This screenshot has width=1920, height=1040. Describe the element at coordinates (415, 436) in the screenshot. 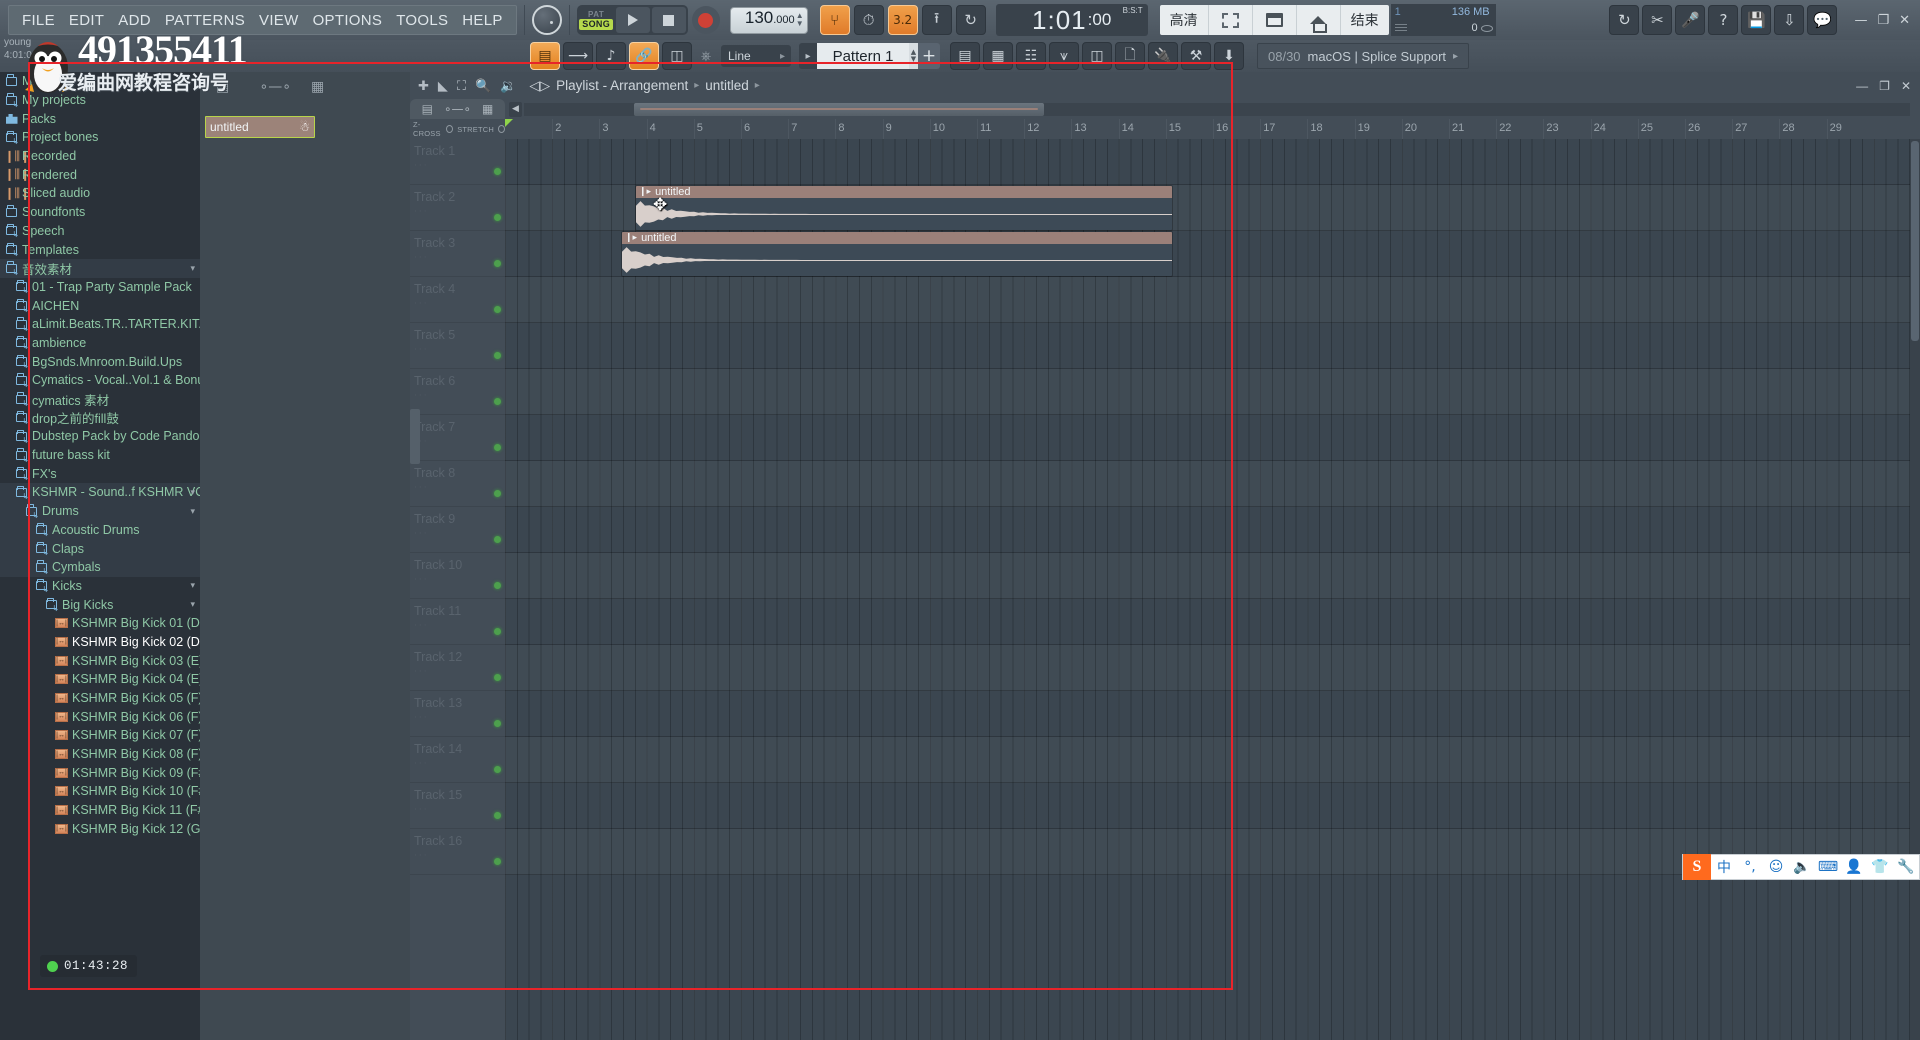

I see `playlist-side-handle` at that location.